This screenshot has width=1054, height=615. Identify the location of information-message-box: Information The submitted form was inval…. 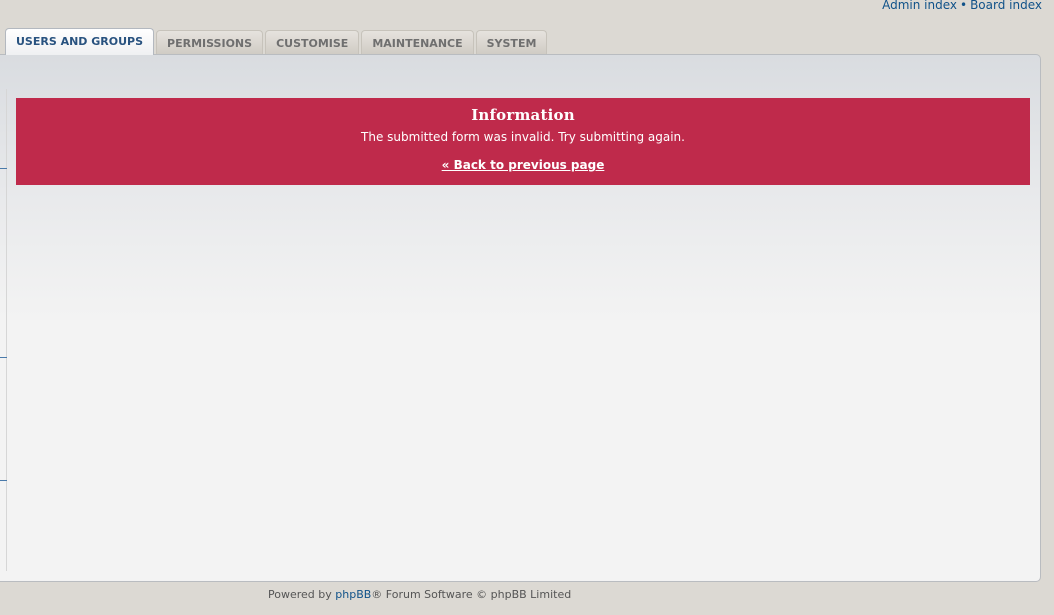
(523, 141).